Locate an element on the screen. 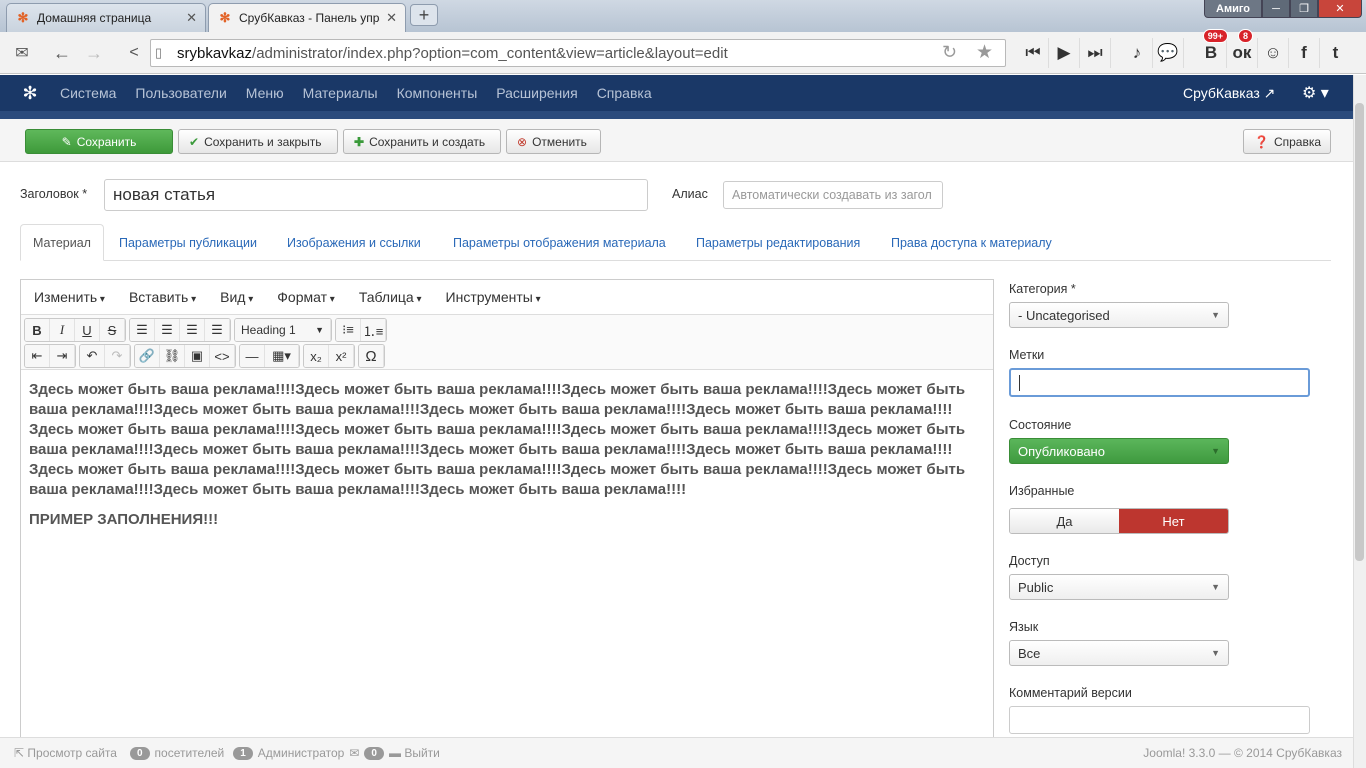  music-note-icon: ♪ is located at coordinates (1137, 53).